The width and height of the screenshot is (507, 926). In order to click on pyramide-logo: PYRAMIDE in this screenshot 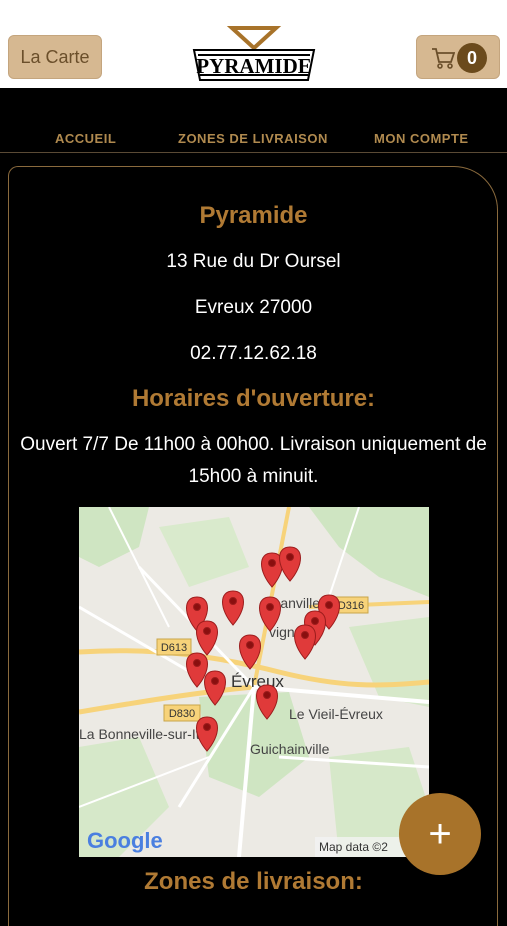, I will do `click(254, 55)`.